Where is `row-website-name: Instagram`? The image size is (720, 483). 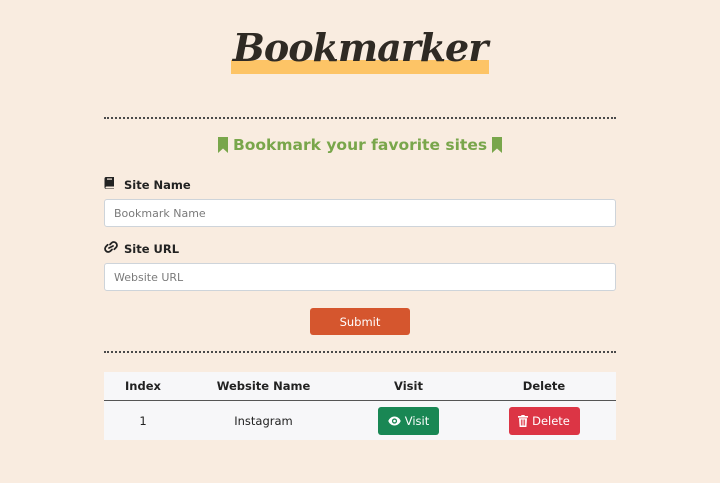
row-website-name: Instagram is located at coordinates (263, 420).